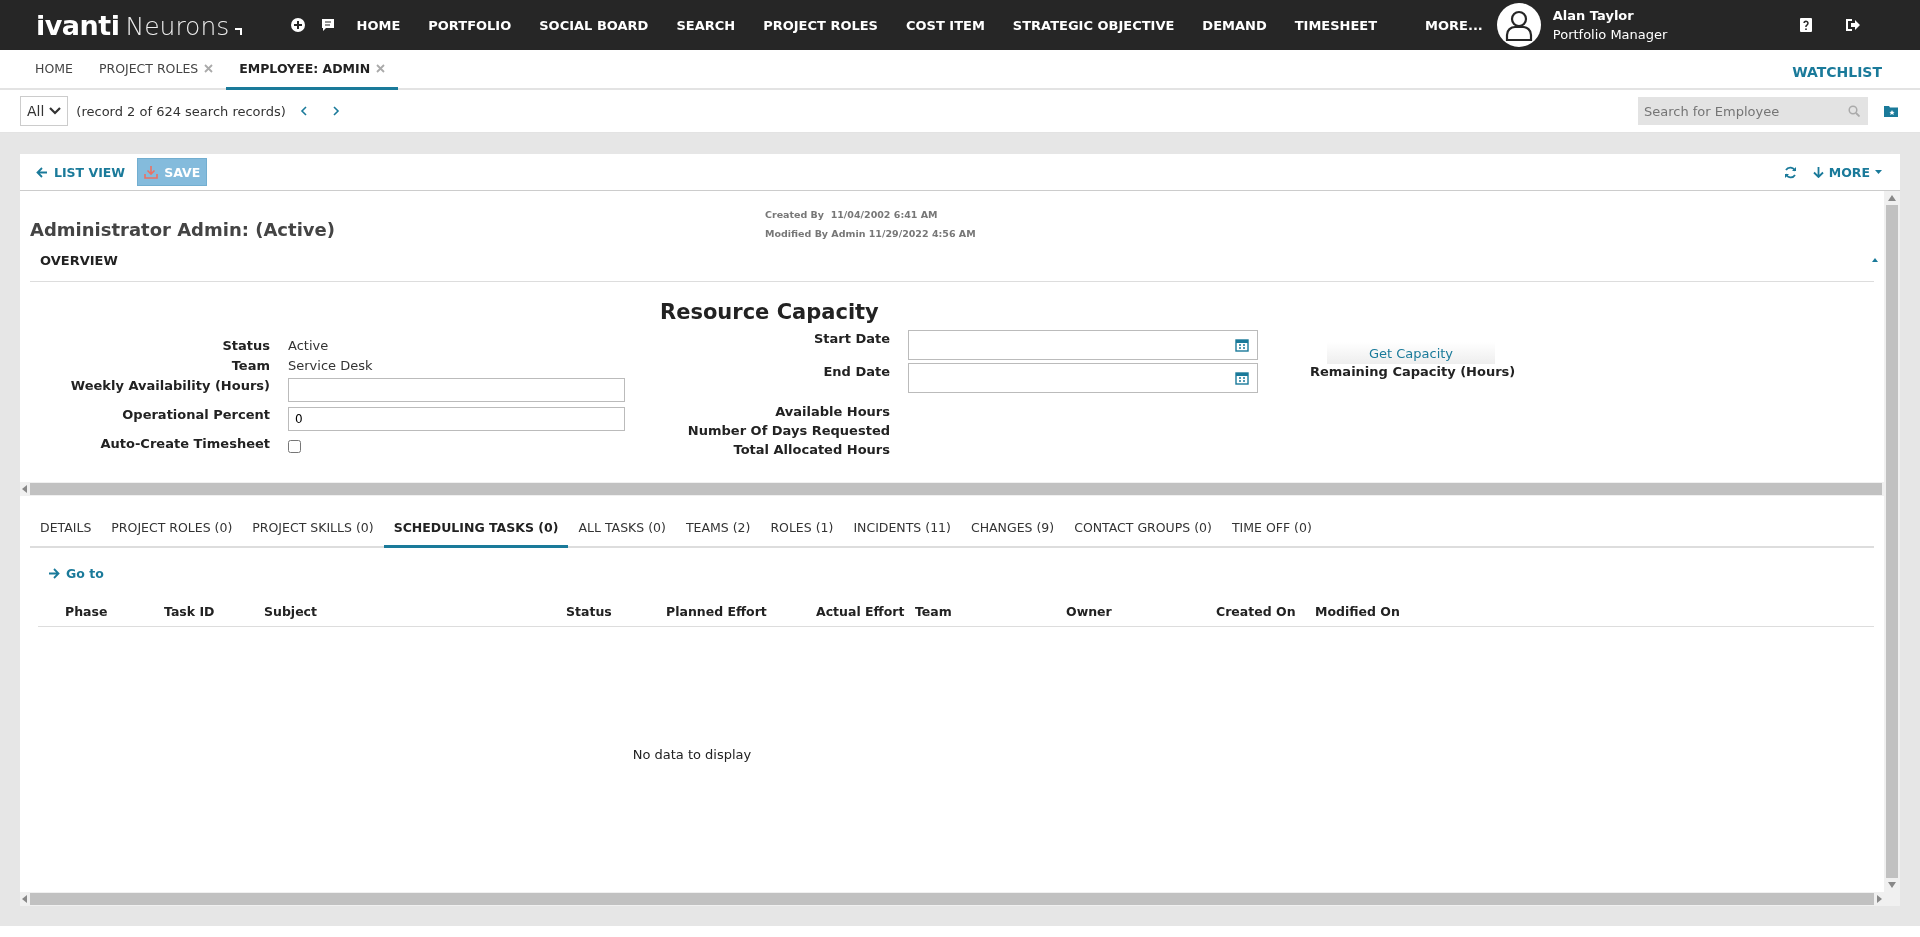  Describe the element at coordinates (169, 386) in the screenshot. I see `field-label: Weekly Availability (Hours)` at that location.